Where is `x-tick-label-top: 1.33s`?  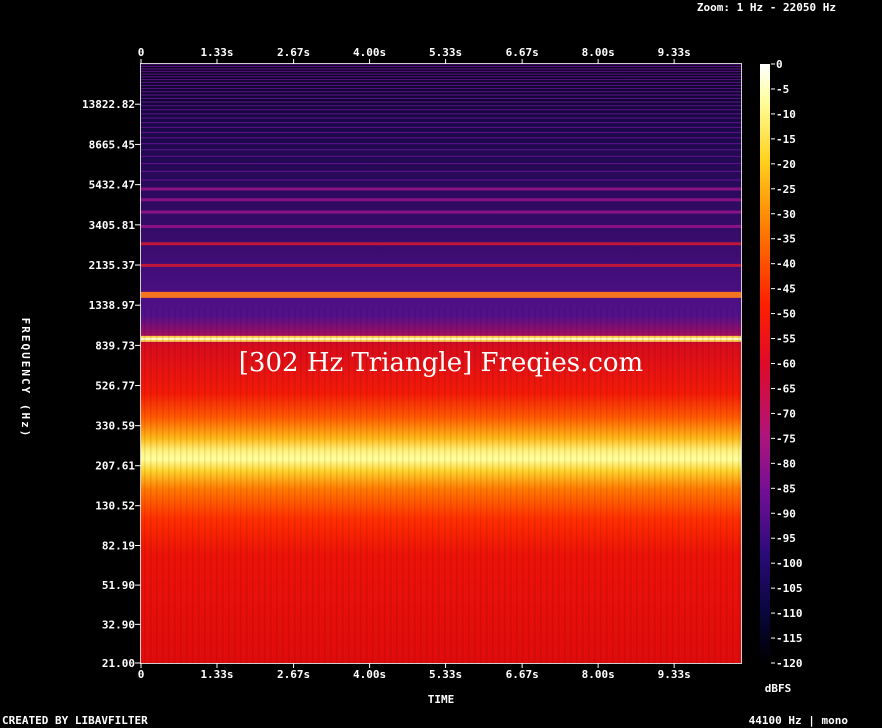 x-tick-label-top: 1.33s is located at coordinates (216, 52).